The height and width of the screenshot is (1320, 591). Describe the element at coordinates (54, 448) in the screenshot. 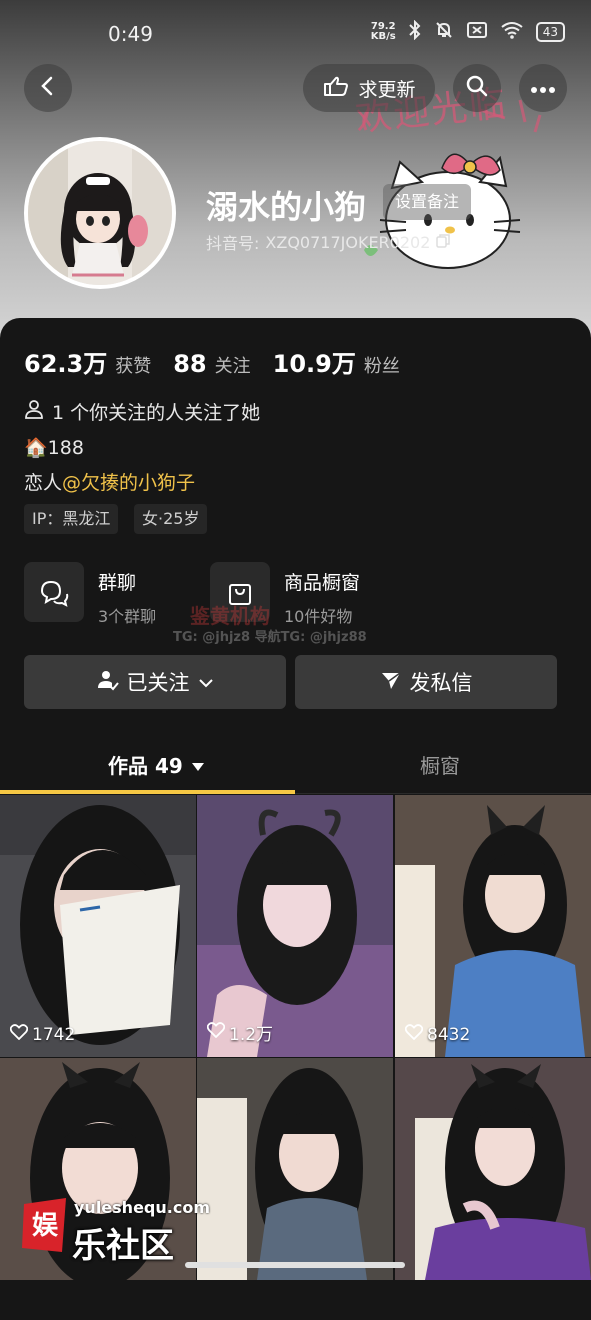

I see `bio-line-1: 🏠188` at that location.